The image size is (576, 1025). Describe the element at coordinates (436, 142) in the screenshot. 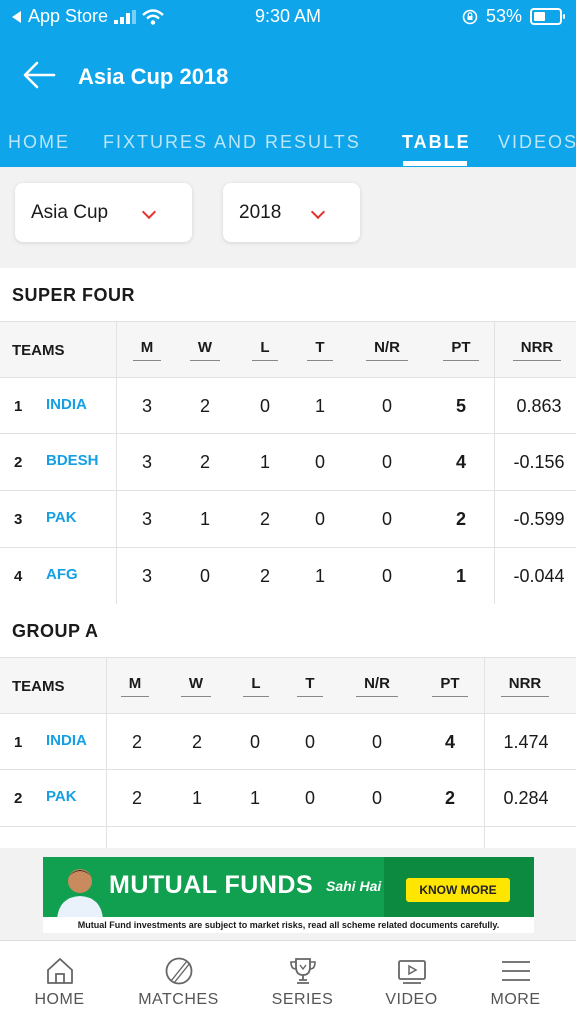

I see `tab-table: TABLE` at that location.